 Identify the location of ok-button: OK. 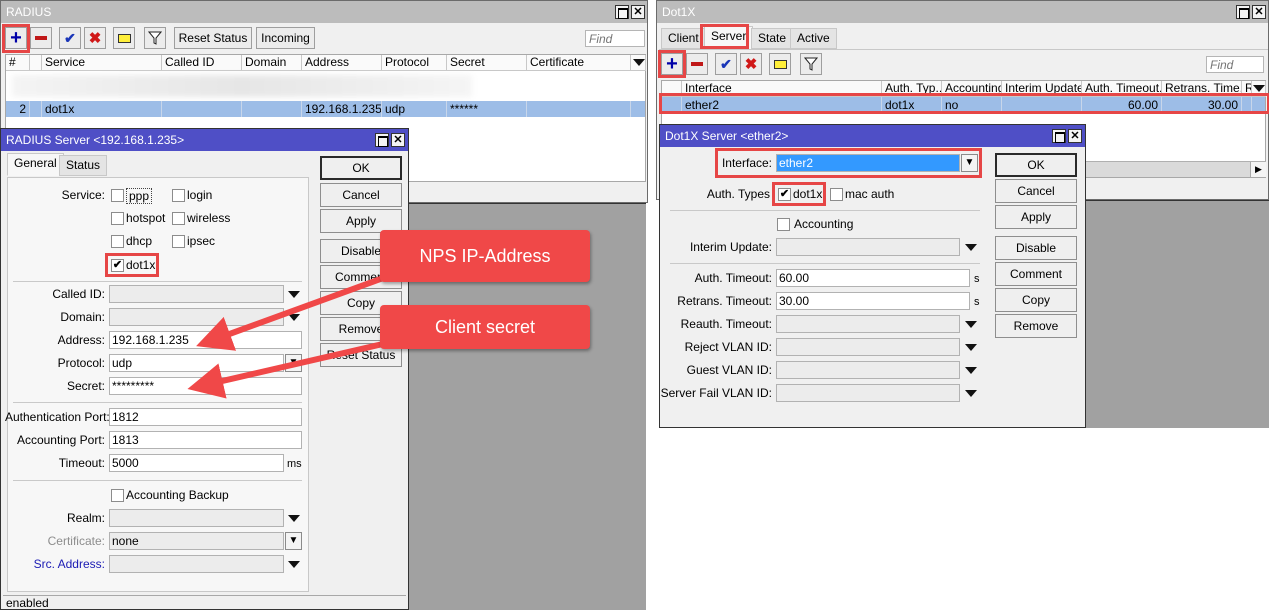
(1036, 165).